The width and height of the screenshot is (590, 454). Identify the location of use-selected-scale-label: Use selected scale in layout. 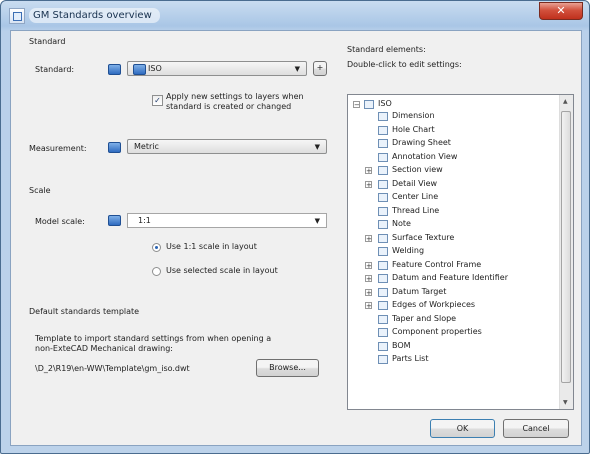
(222, 270).